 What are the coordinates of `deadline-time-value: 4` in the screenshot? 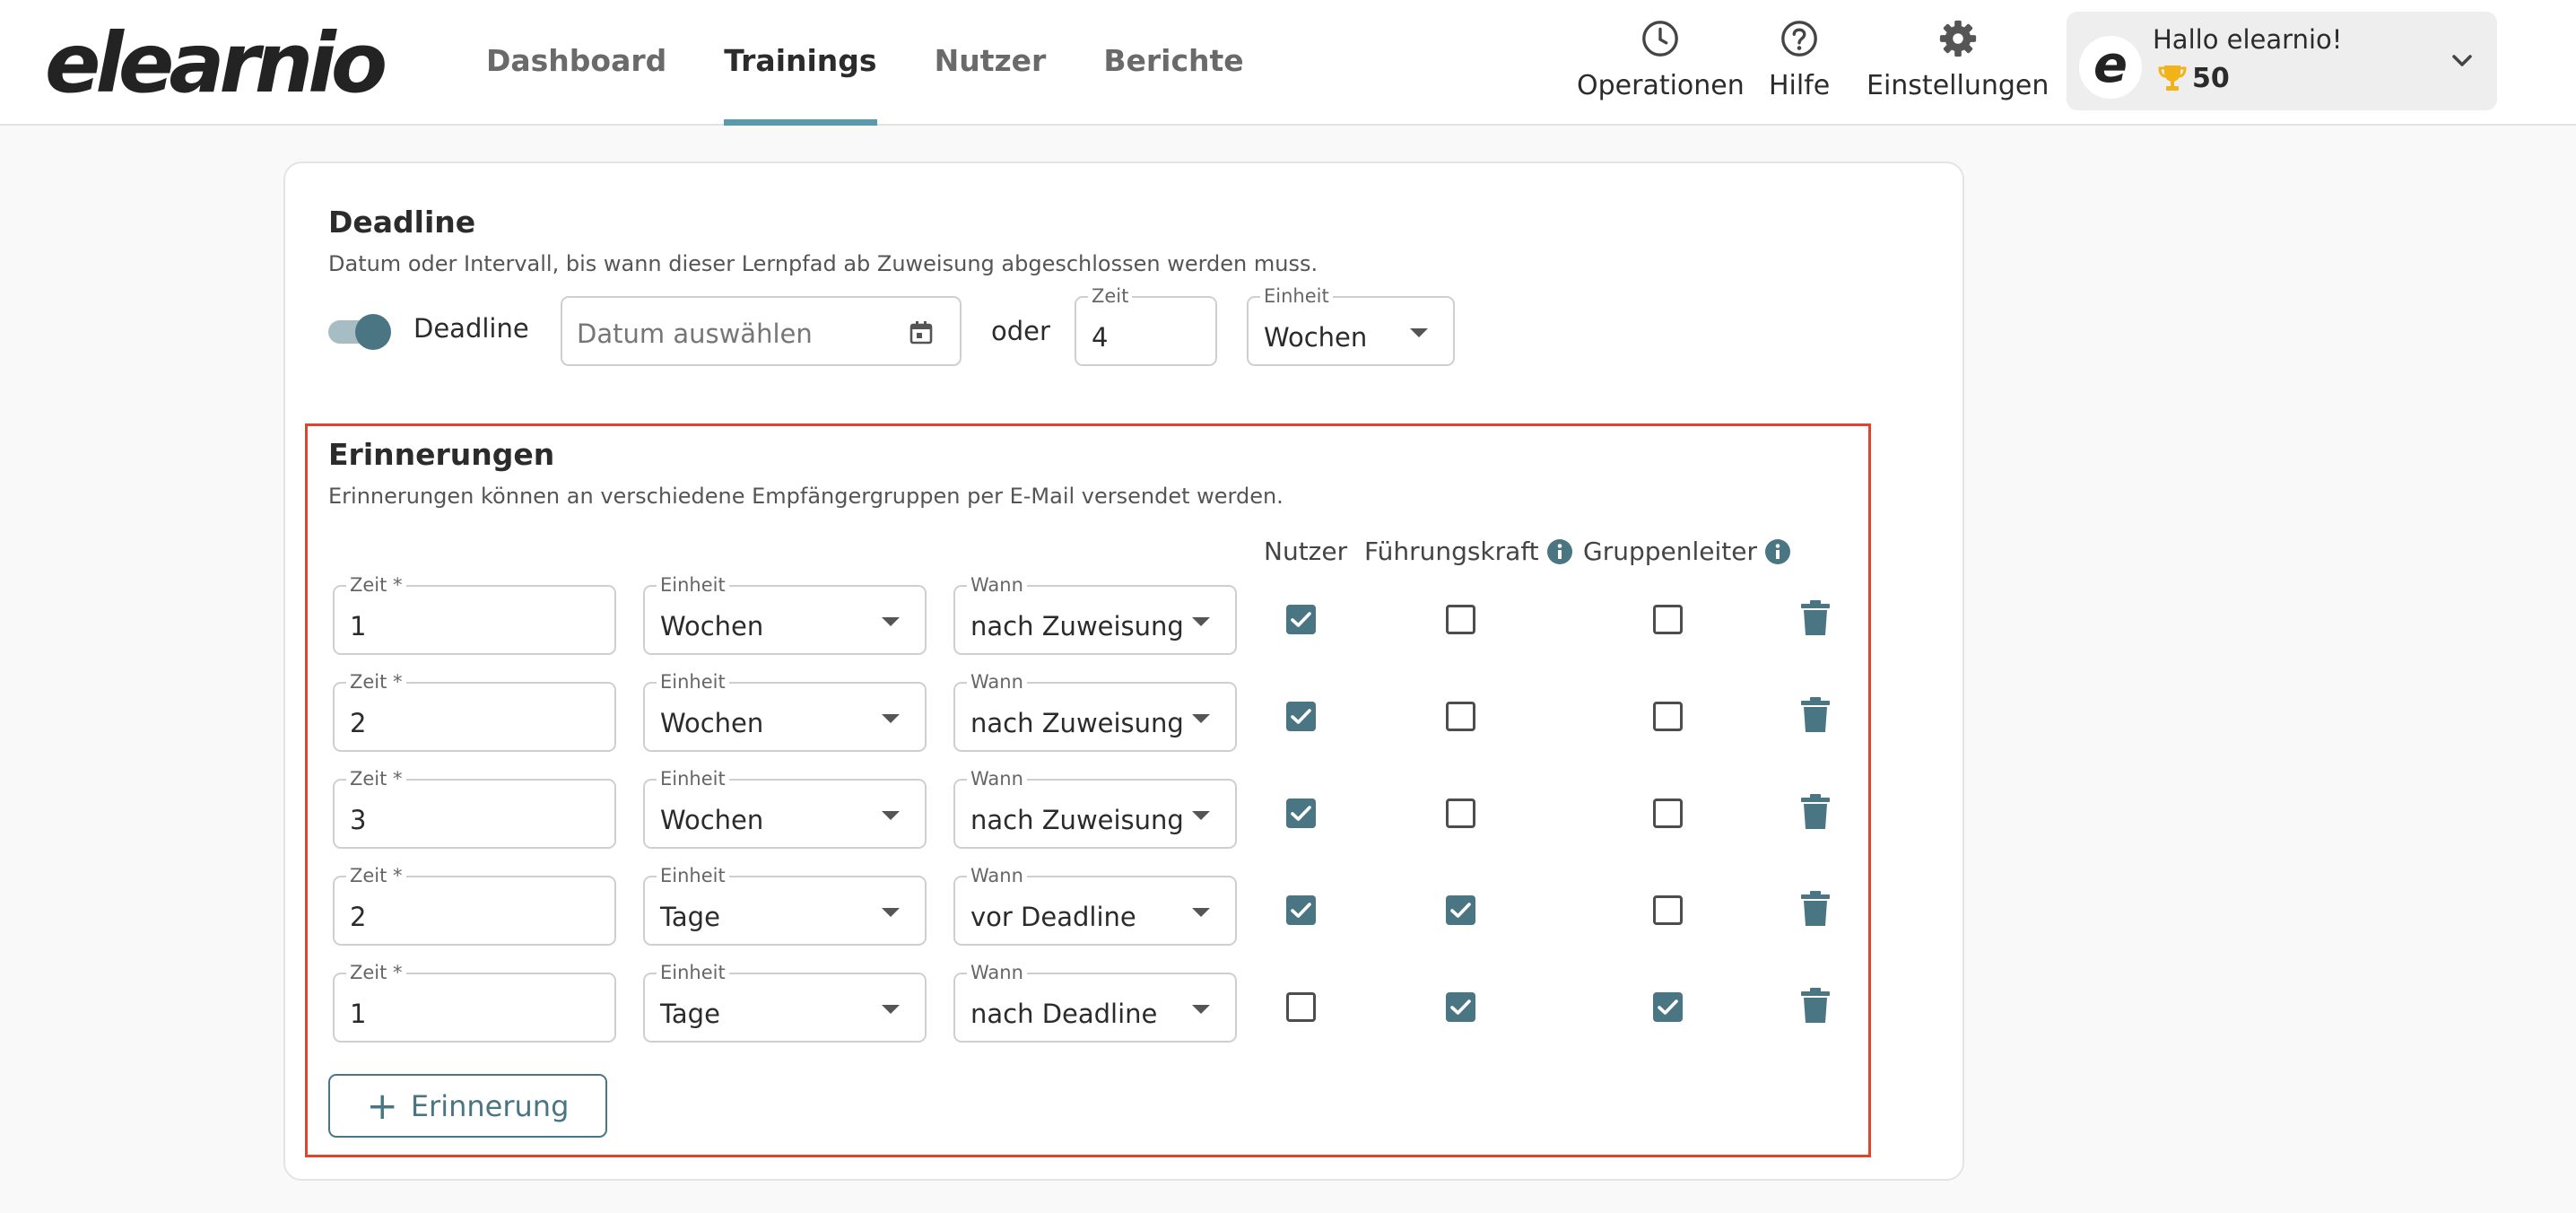 It's located at (1100, 337).